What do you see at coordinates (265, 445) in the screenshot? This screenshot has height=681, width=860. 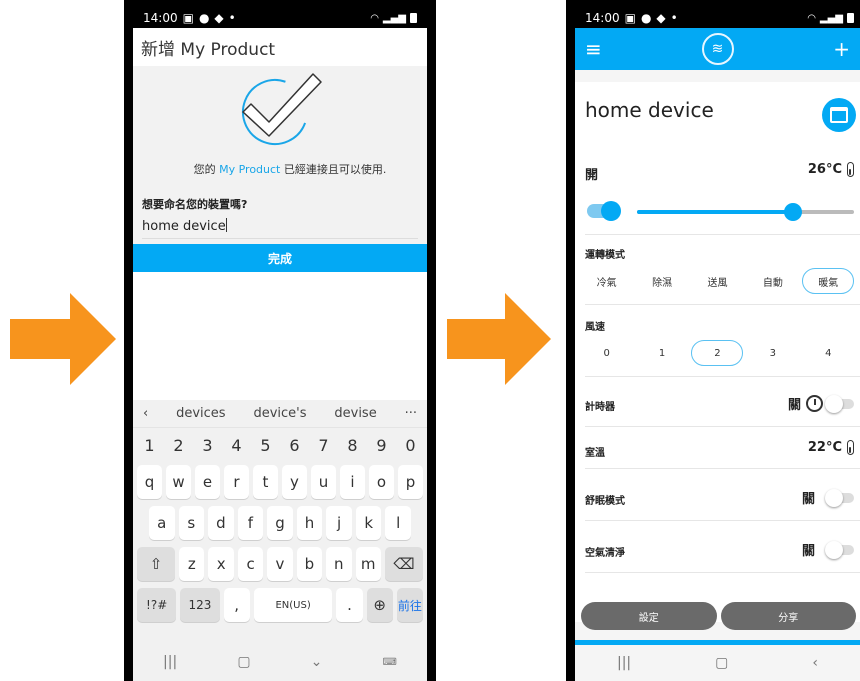 I see `key-5: 5` at bounding box center [265, 445].